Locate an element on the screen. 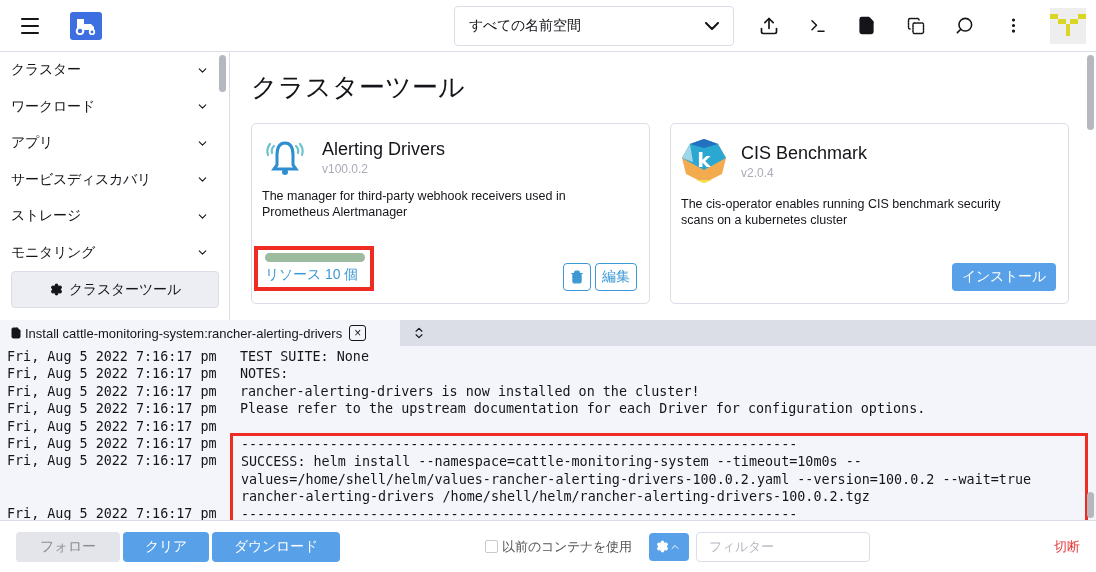 The height and width of the screenshot is (572, 1096). sidebar-active-link: クラスターツール is located at coordinates (115, 289).